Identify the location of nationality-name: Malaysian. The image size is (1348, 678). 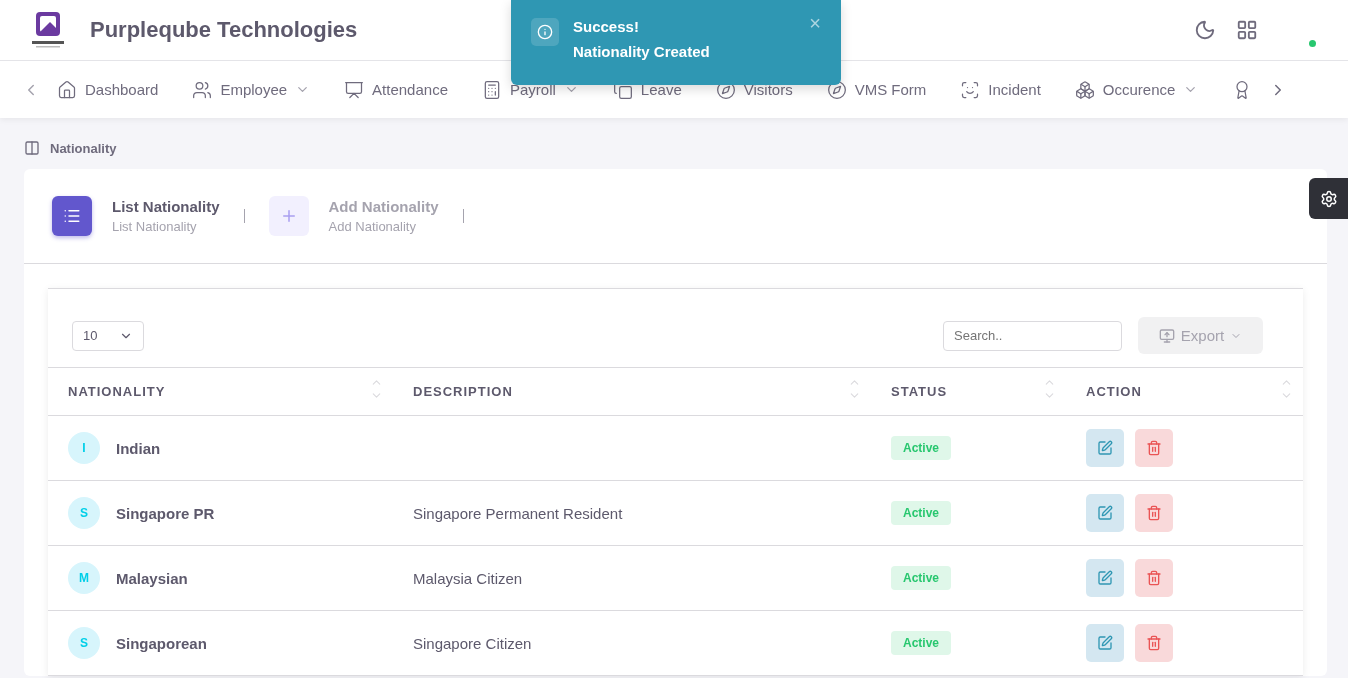
(152, 578).